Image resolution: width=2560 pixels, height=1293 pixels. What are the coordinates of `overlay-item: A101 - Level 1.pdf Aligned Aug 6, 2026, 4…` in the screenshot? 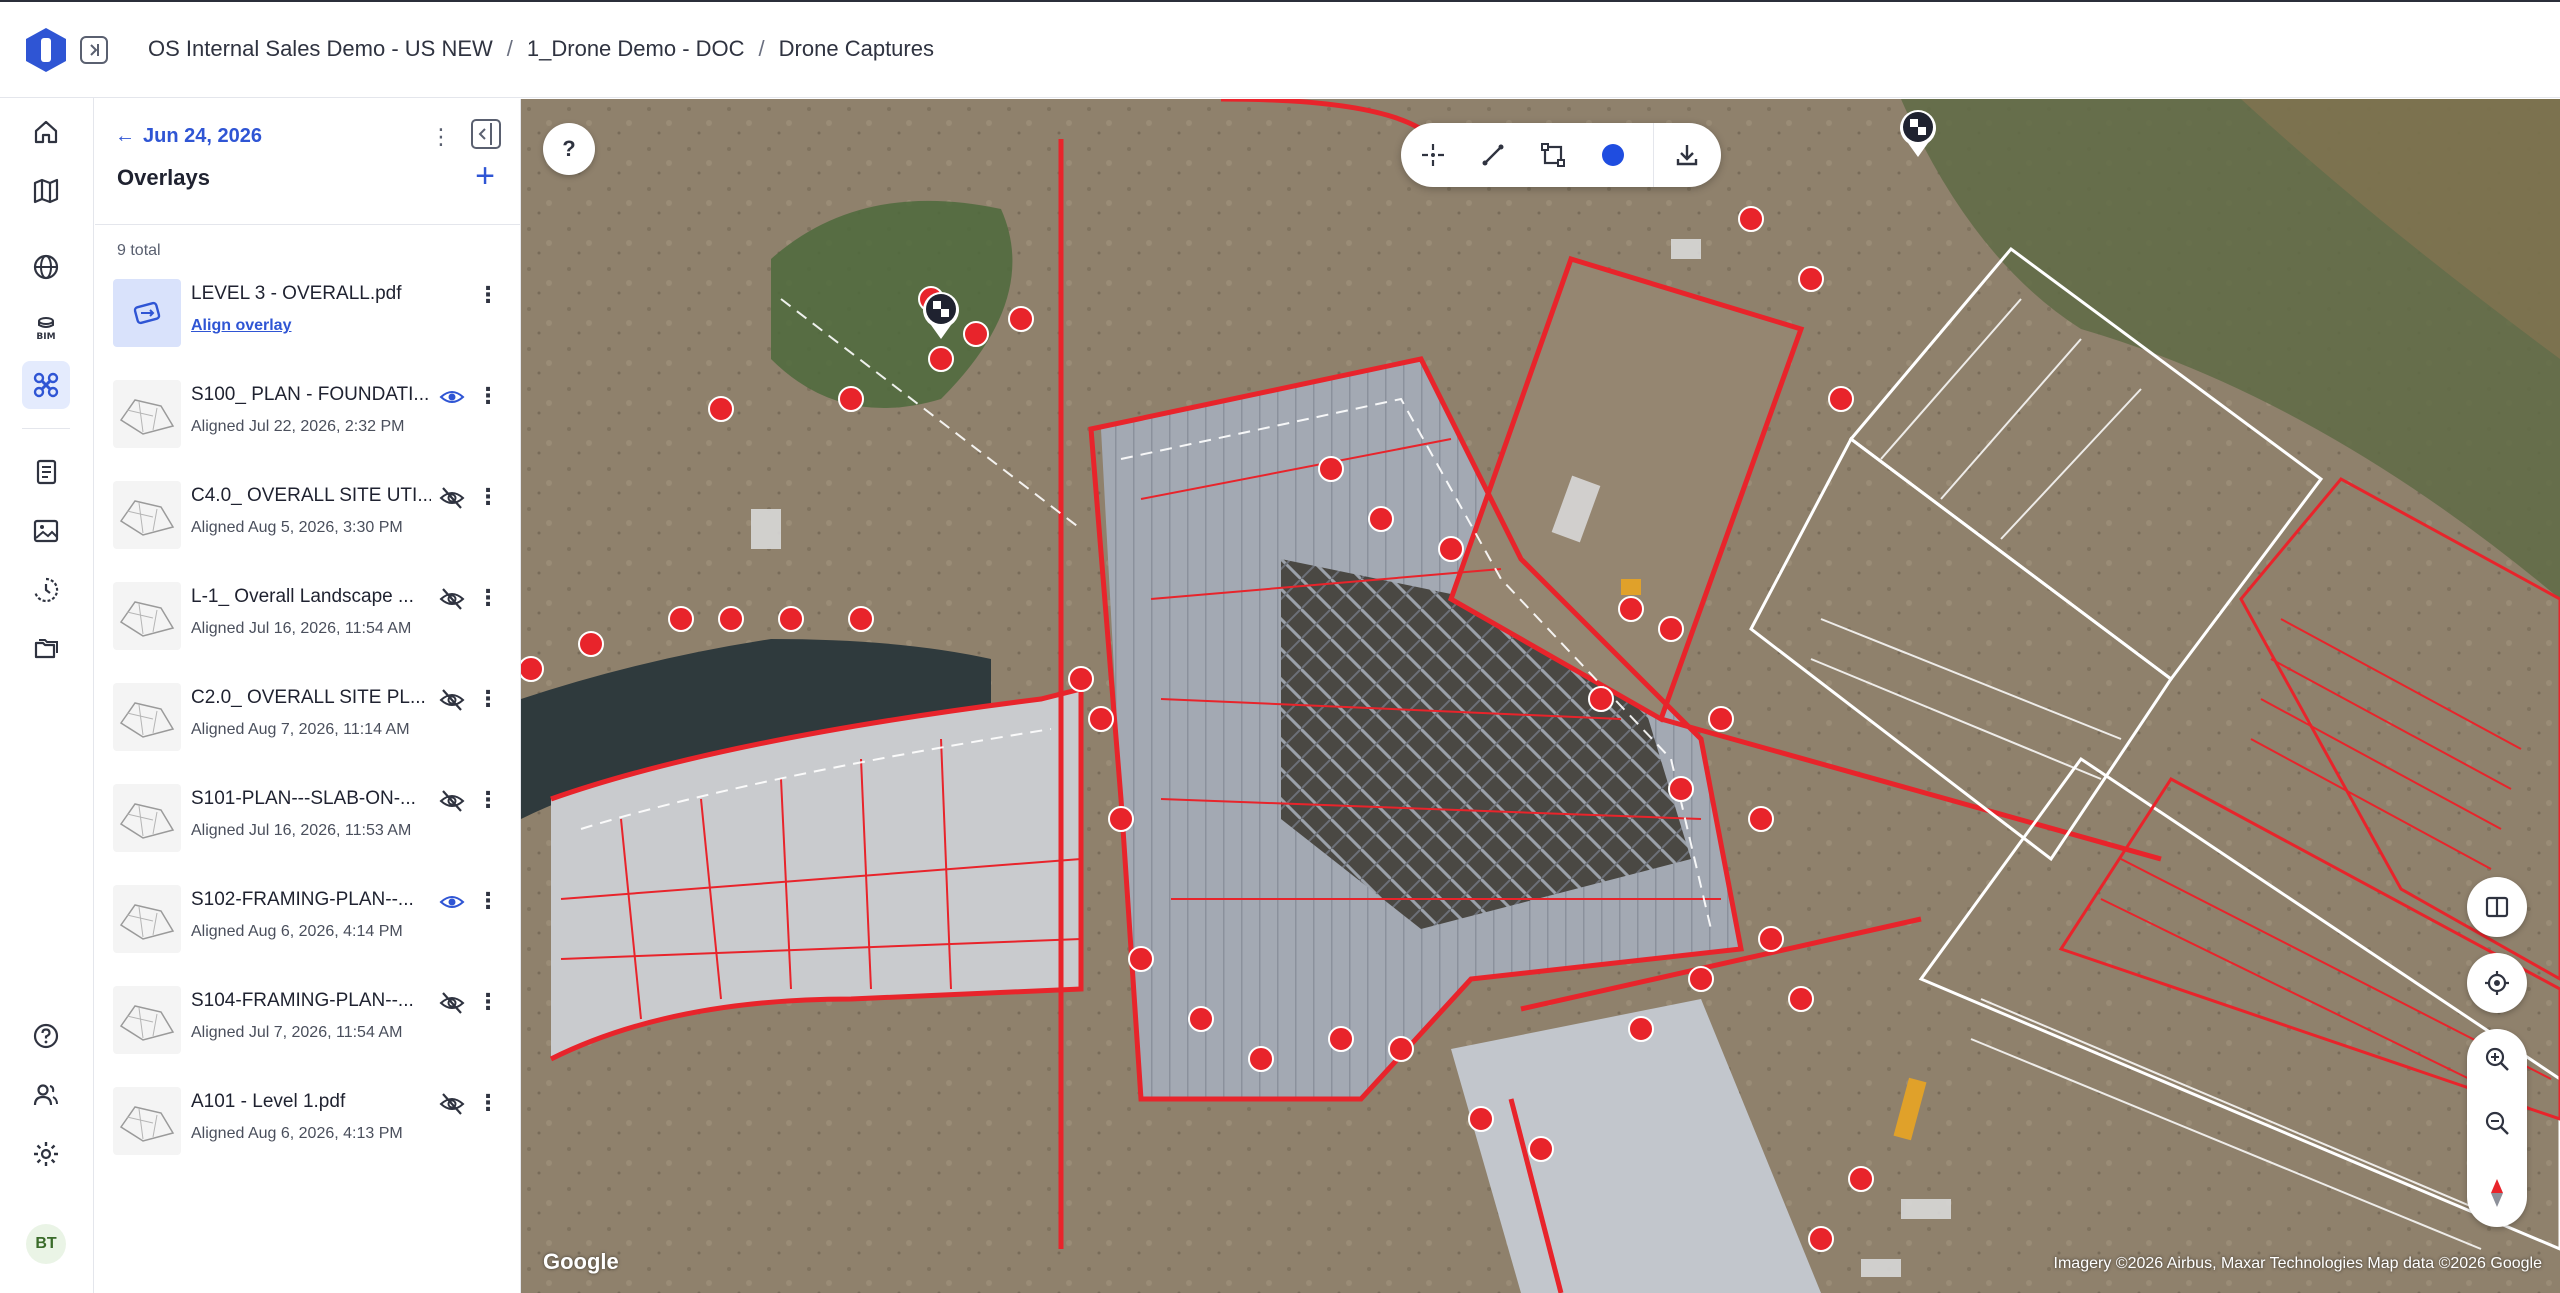 It's located at (308, 1125).